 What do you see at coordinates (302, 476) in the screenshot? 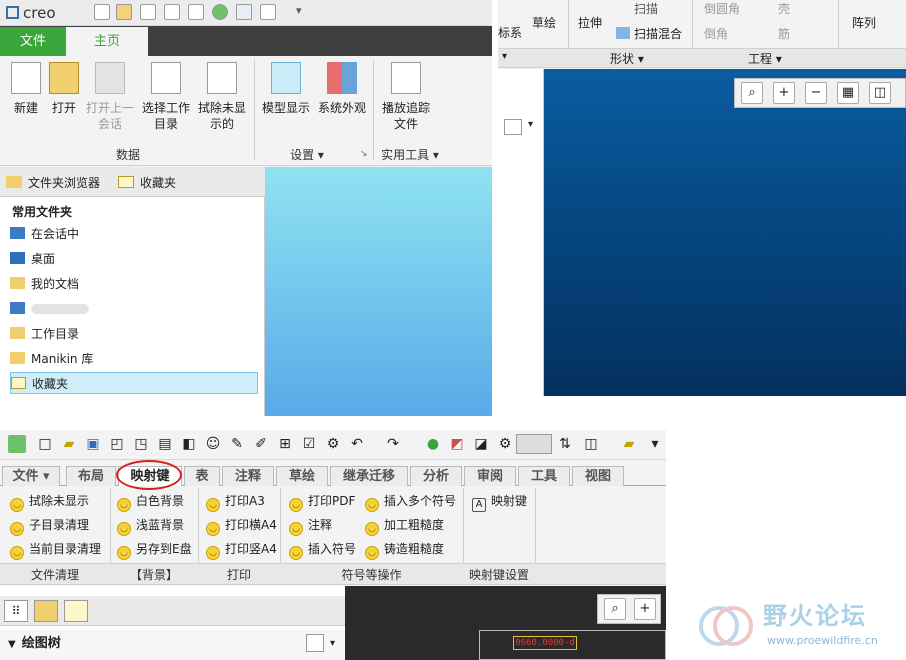
I see `tab-sketch: 草绘` at bounding box center [302, 476].